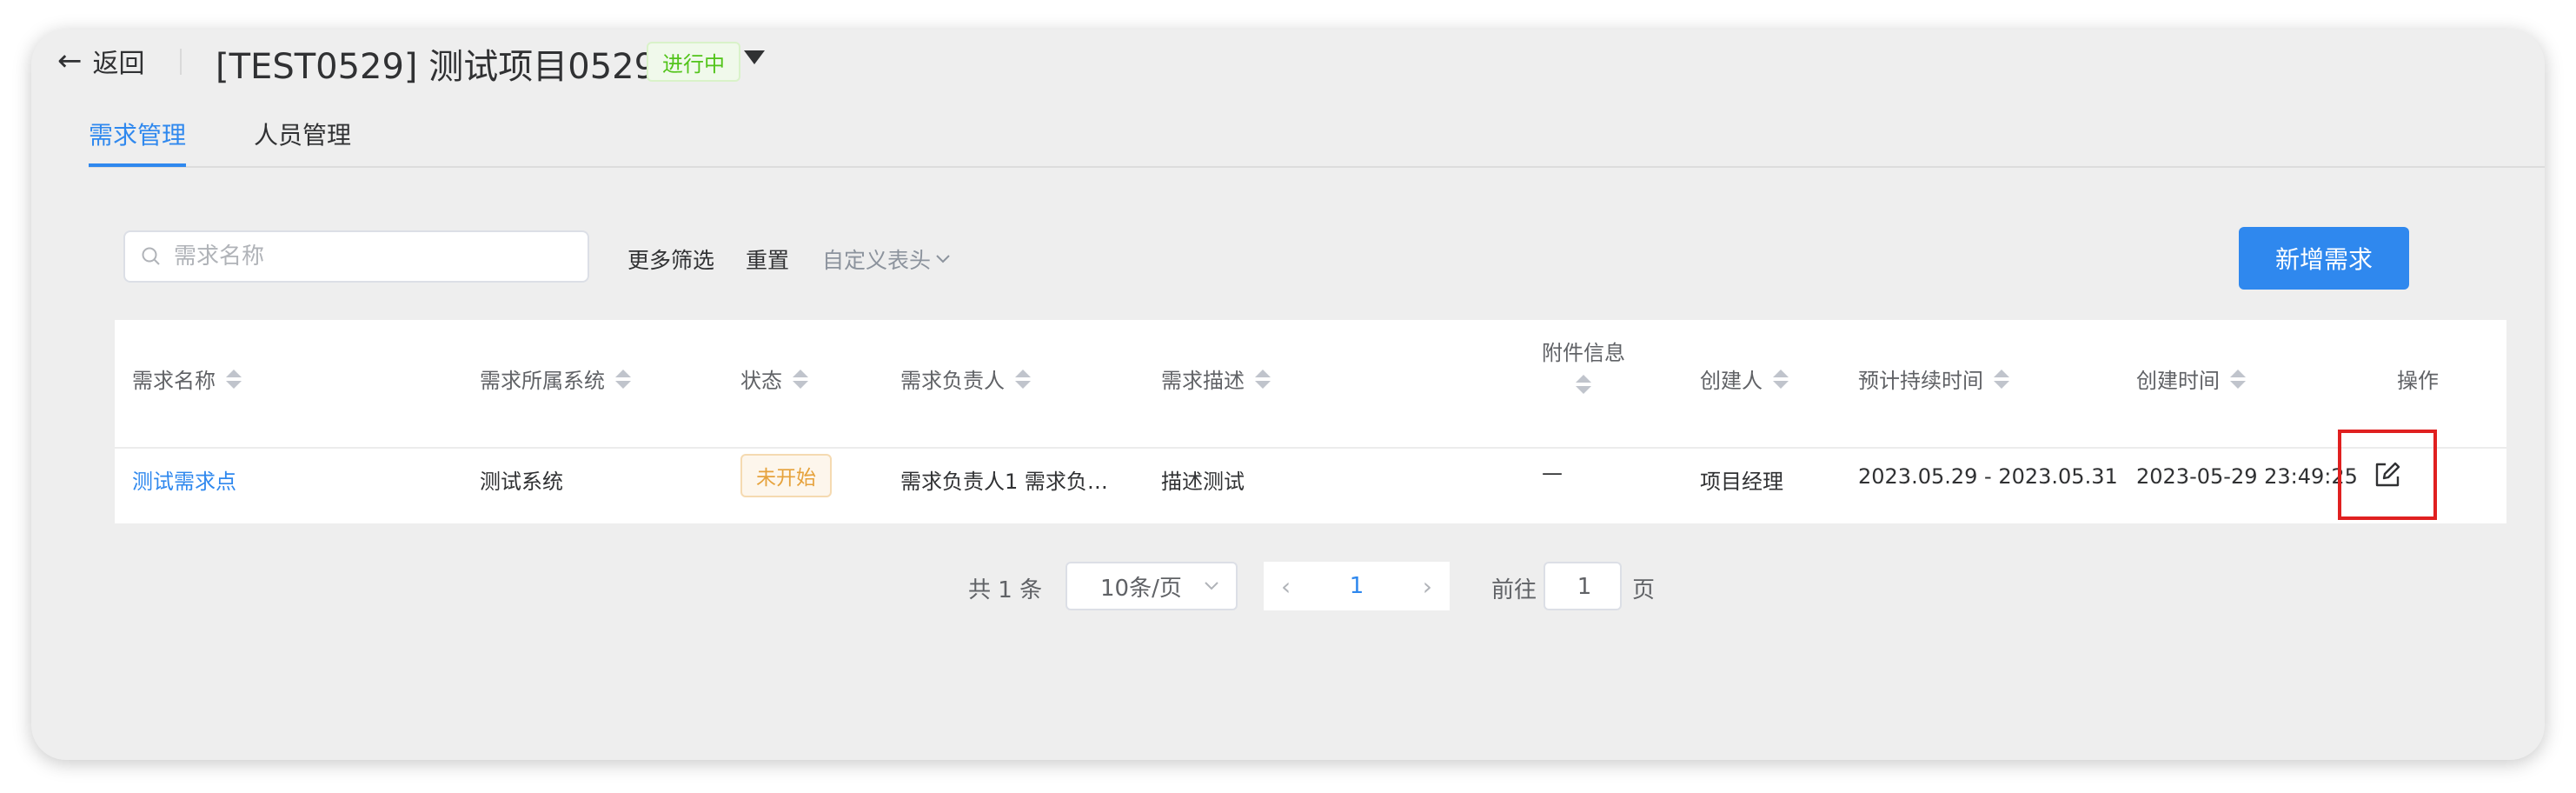  Describe the element at coordinates (1203, 381) in the screenshot. I see `column-label: 需求描述` at that location.